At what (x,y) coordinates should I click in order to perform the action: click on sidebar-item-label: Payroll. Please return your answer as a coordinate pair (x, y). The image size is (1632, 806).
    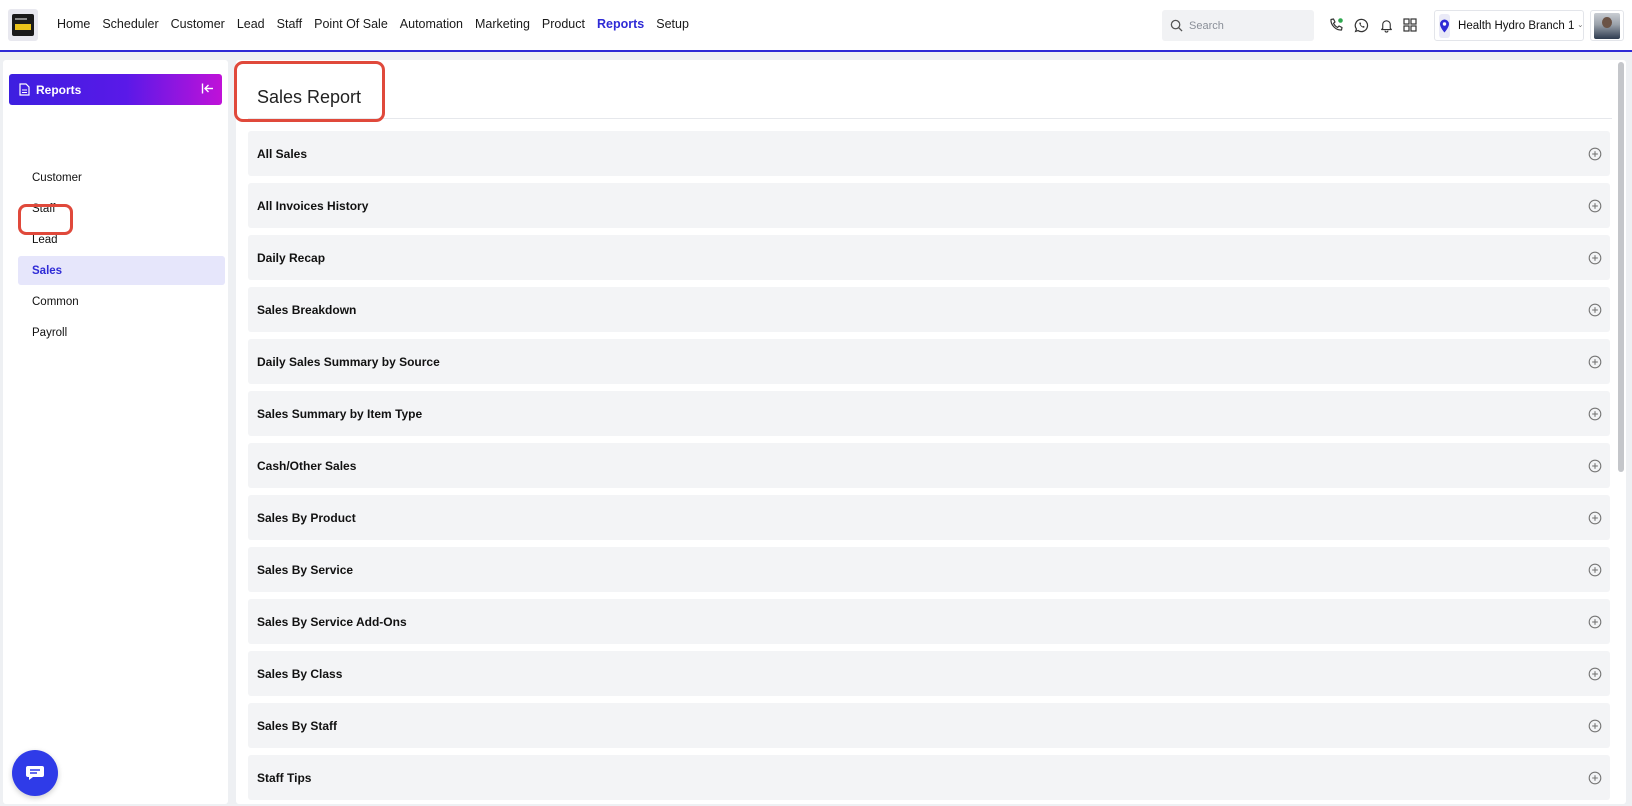
    Looking at the image, I should click on (50, 332).